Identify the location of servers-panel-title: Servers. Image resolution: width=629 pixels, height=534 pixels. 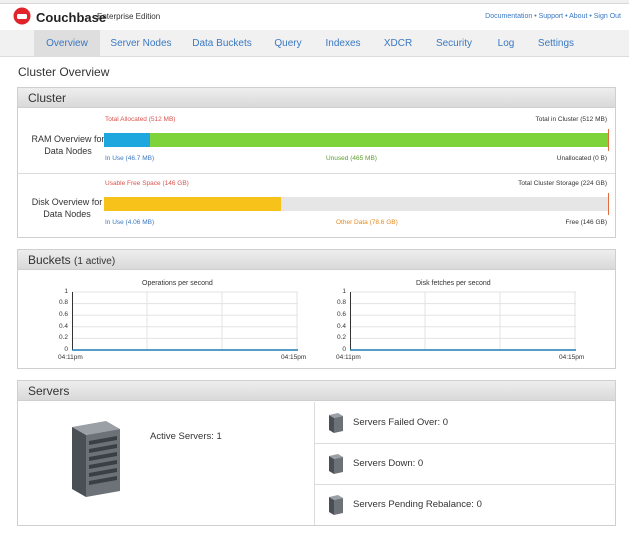
(316, 391).